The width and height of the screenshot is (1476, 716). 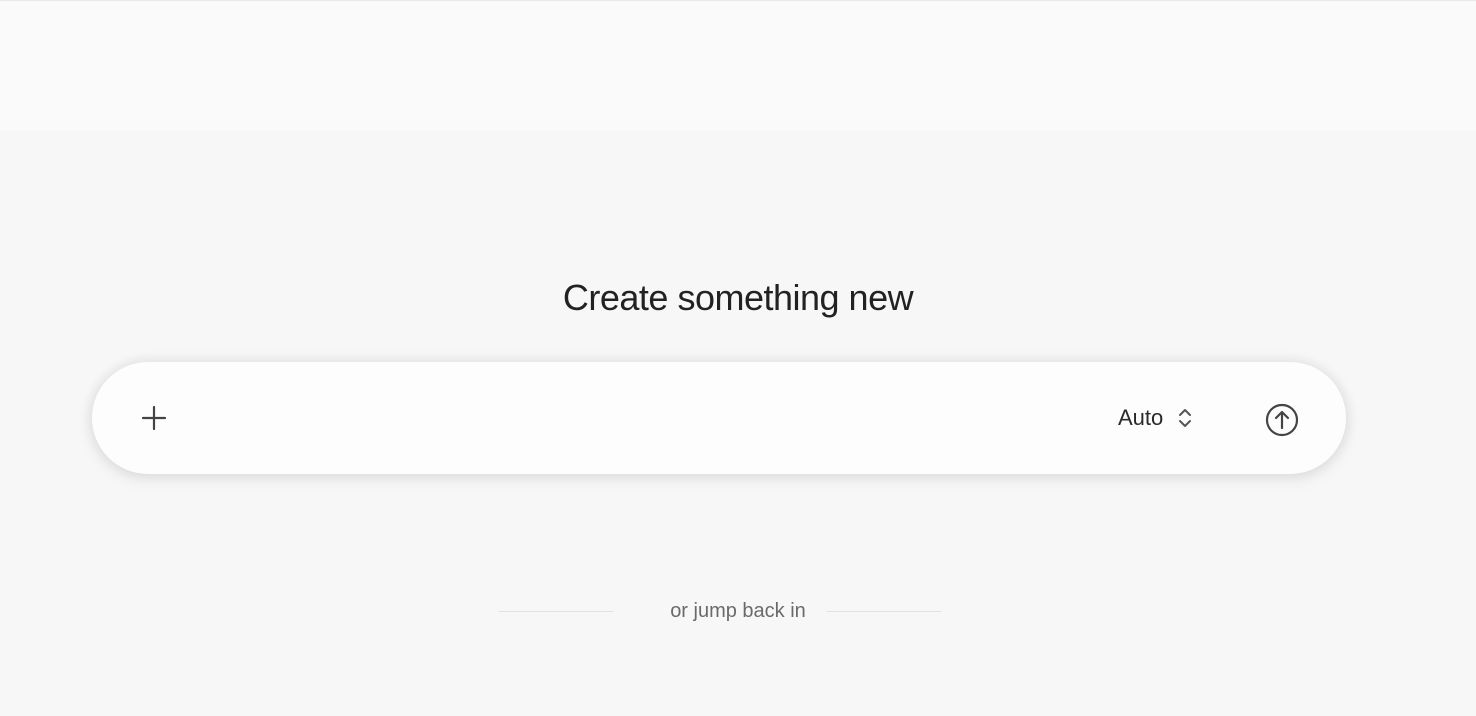 I want to click on chevron-up-down-icon, so click(x=1185, y=418).